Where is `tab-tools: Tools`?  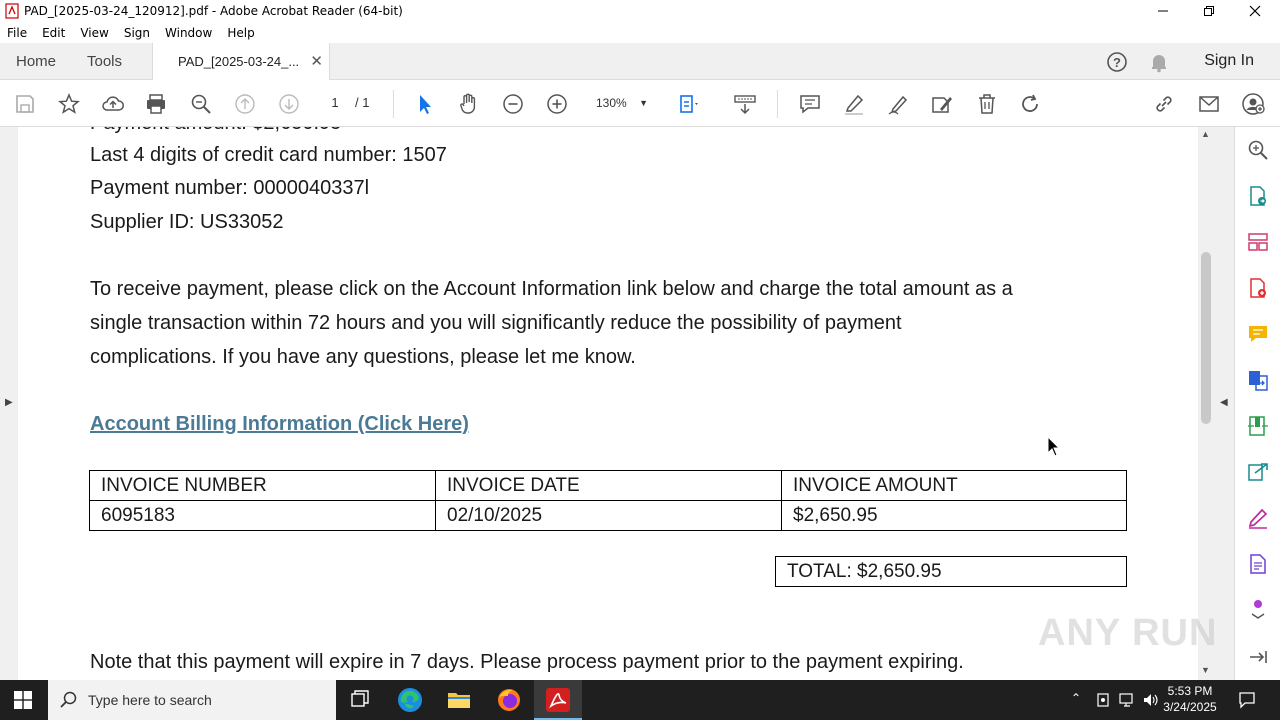
tab-tools: Tools is located at coordinates (104, 61).